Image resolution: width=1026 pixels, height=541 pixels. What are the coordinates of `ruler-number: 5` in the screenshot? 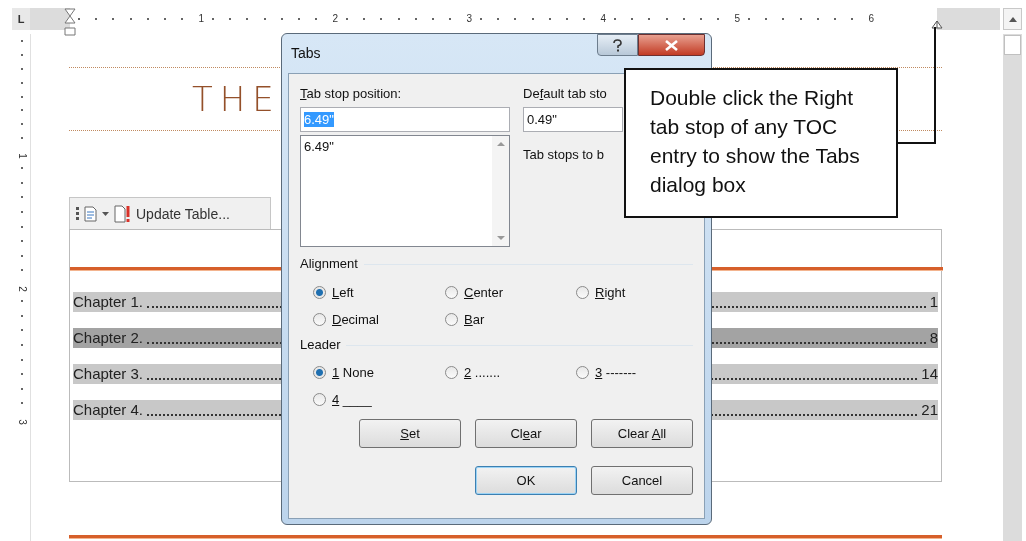 It's located at (737, 19).